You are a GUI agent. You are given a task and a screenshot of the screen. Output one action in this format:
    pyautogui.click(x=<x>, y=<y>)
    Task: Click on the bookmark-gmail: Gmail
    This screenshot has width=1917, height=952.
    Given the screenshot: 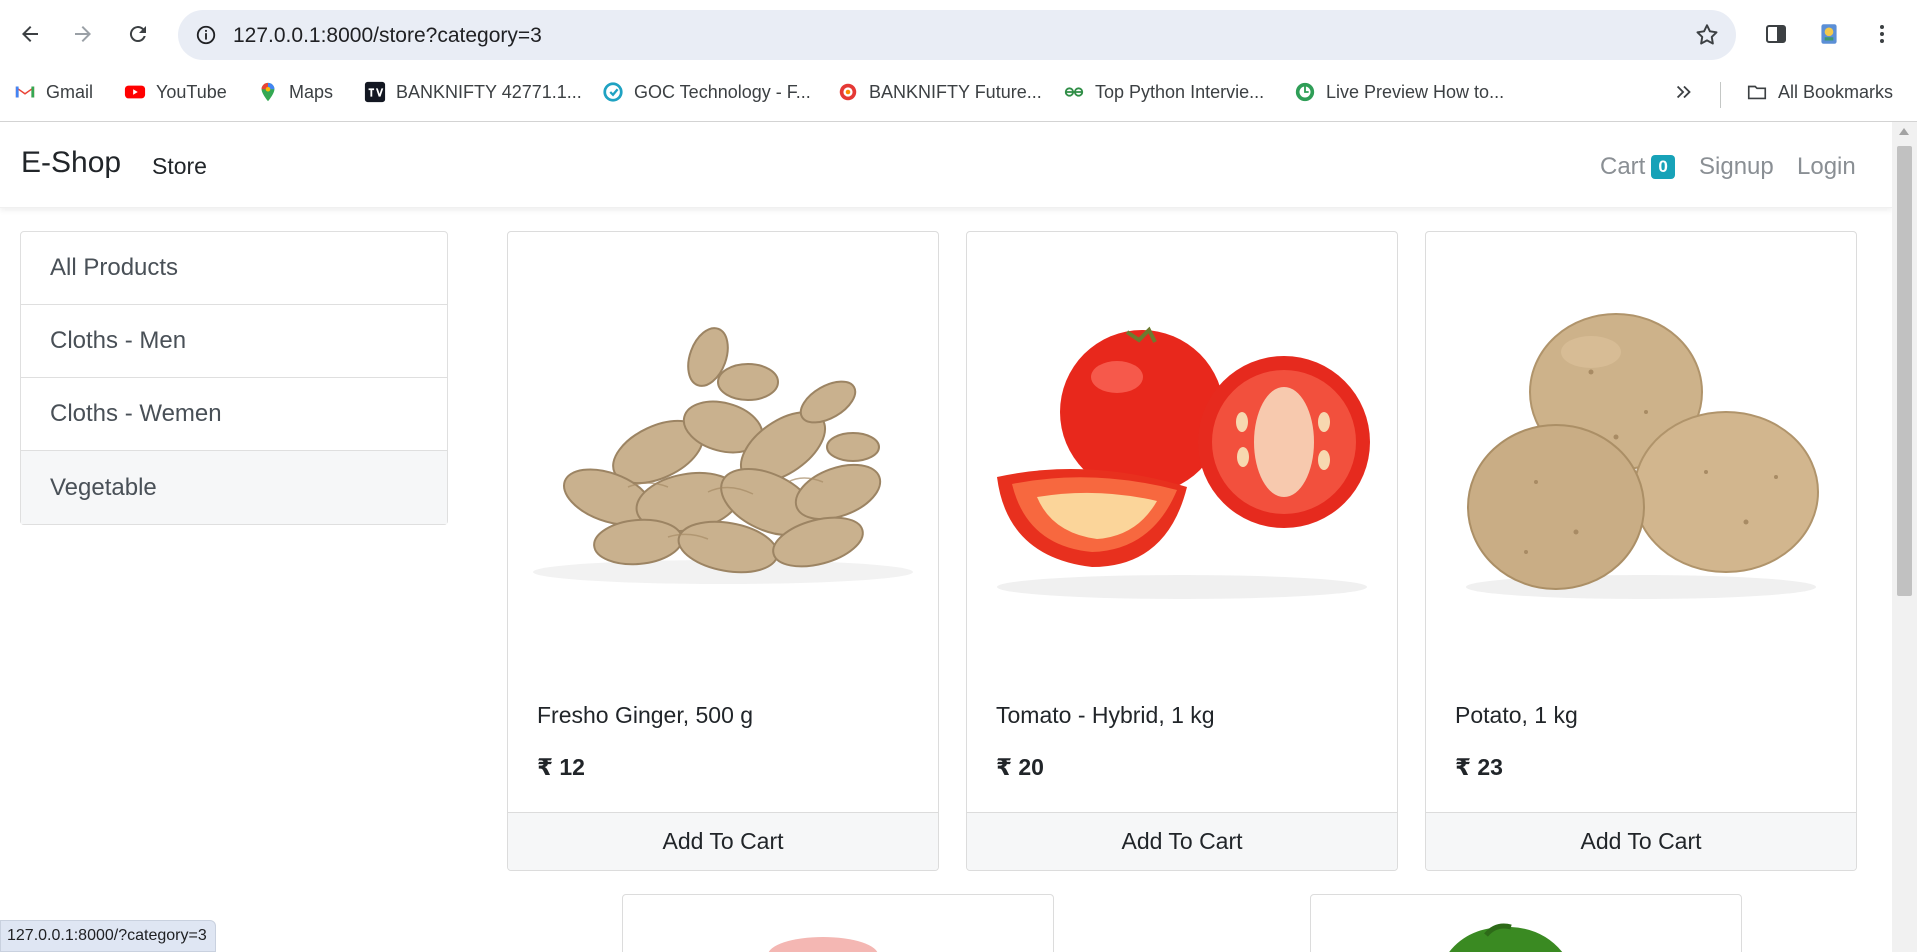 What is the action you would take?
    pyautogui.click(x=53, y=92)
    